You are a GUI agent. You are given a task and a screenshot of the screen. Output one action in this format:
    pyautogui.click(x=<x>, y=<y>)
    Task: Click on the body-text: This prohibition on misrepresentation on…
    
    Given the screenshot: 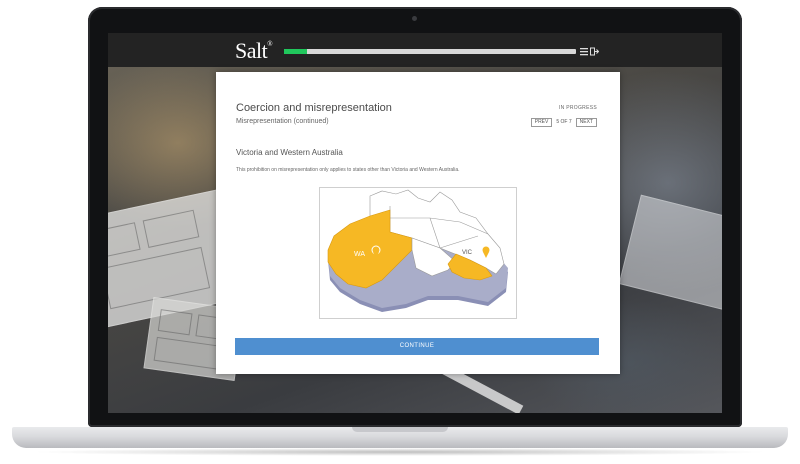 What is the action you would take?
    pyautogui.click(x=348, y=170)
    